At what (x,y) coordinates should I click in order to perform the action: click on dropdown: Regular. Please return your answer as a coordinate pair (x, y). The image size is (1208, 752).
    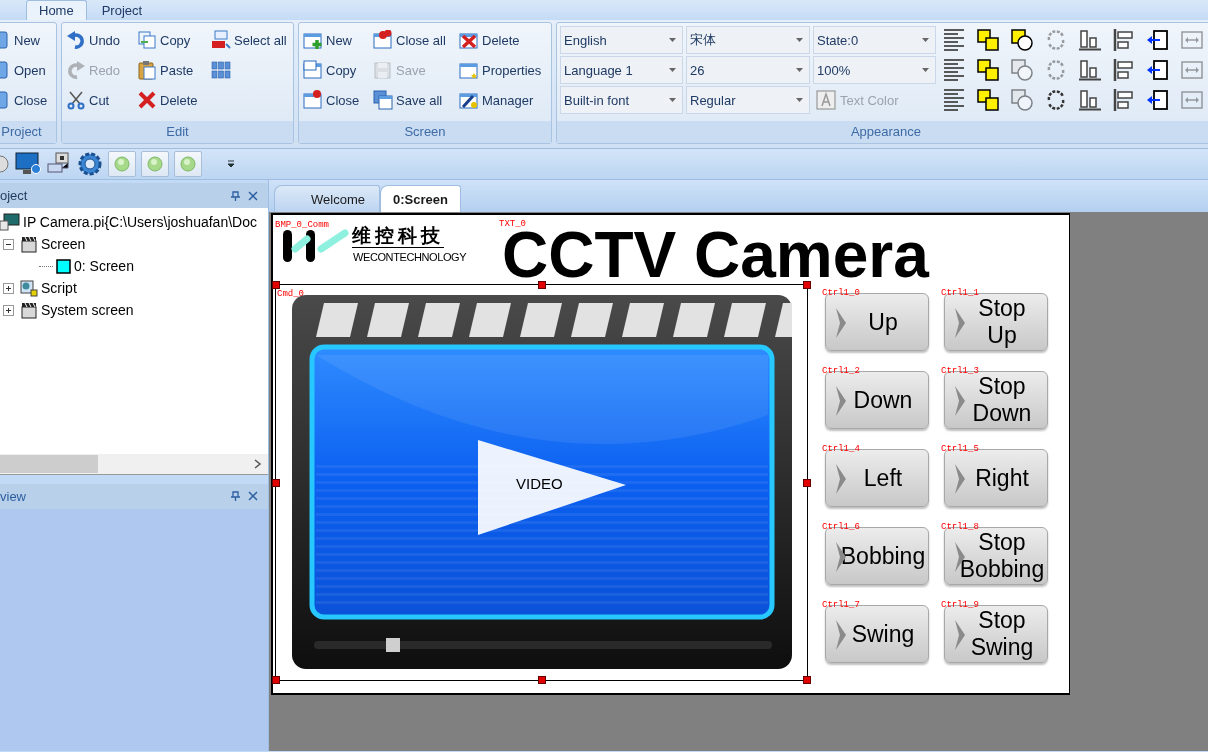
    Looking at the image, I should click on (748, 100).